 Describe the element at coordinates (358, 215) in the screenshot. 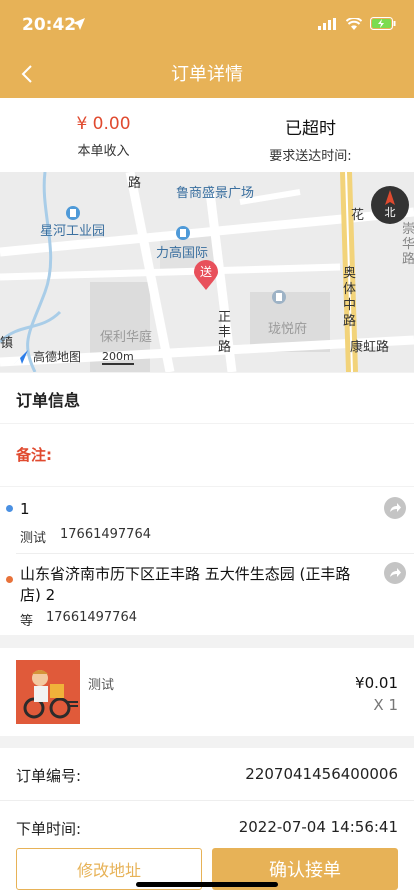

I see `map-label-hua: 花` at that location.